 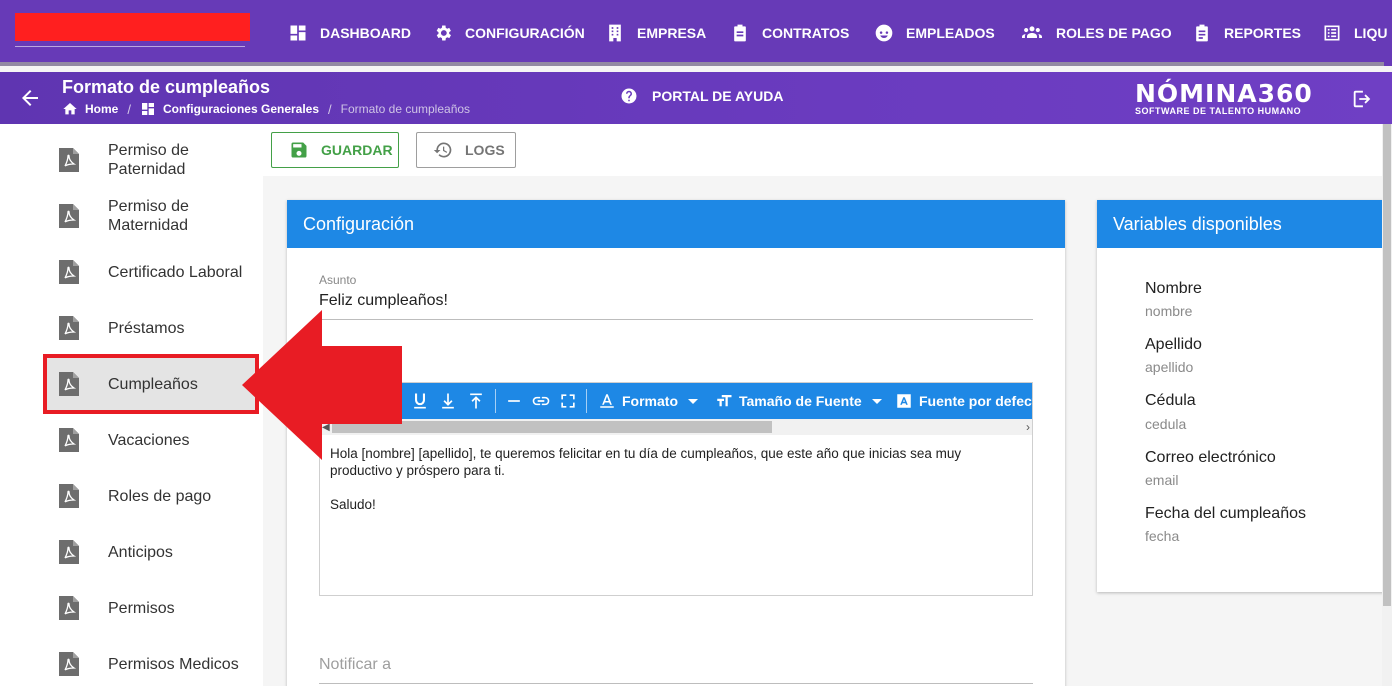 What do you see at coordinates (615, 33) in the screenshot?
I see `building-icon` at bounding box center [615, 33].